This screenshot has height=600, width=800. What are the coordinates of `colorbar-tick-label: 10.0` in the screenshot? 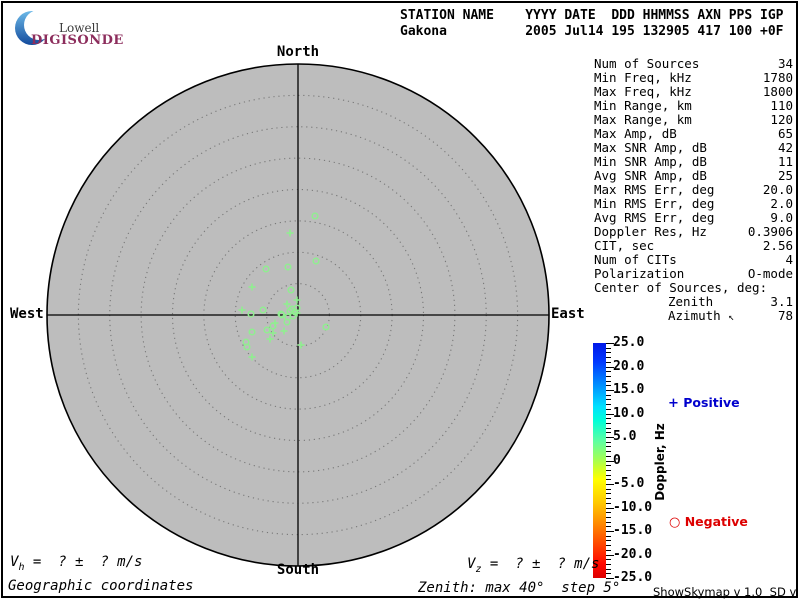 It's located at (629, 413).